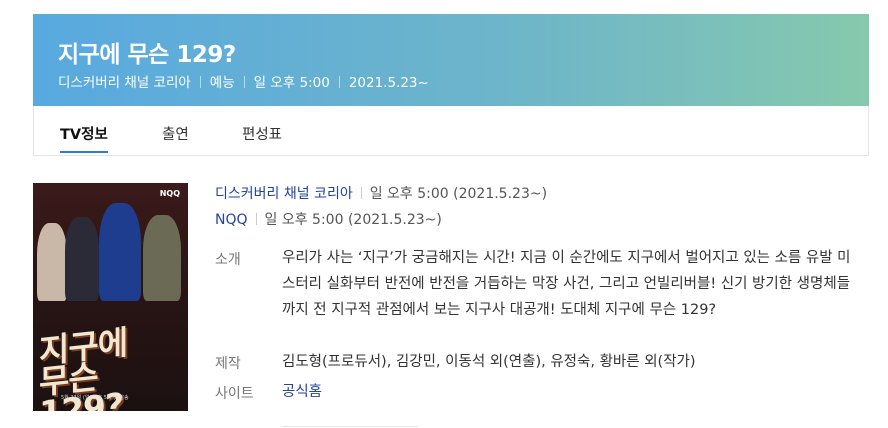 Image resolution: width=888 pixels, height=428 pixels. Describe the element at coordinates (228, 260) in the screenshot. I see `intro-label: 소개` at that location.